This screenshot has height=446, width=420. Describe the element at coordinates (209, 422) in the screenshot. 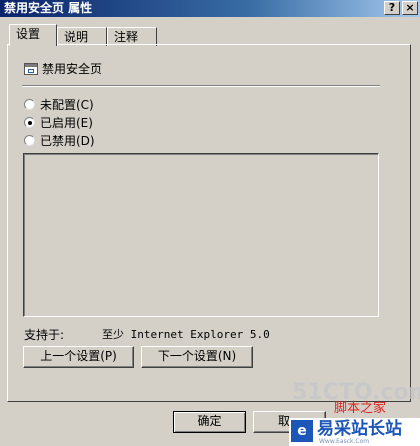

I see `ok-button: 确定` at that location.